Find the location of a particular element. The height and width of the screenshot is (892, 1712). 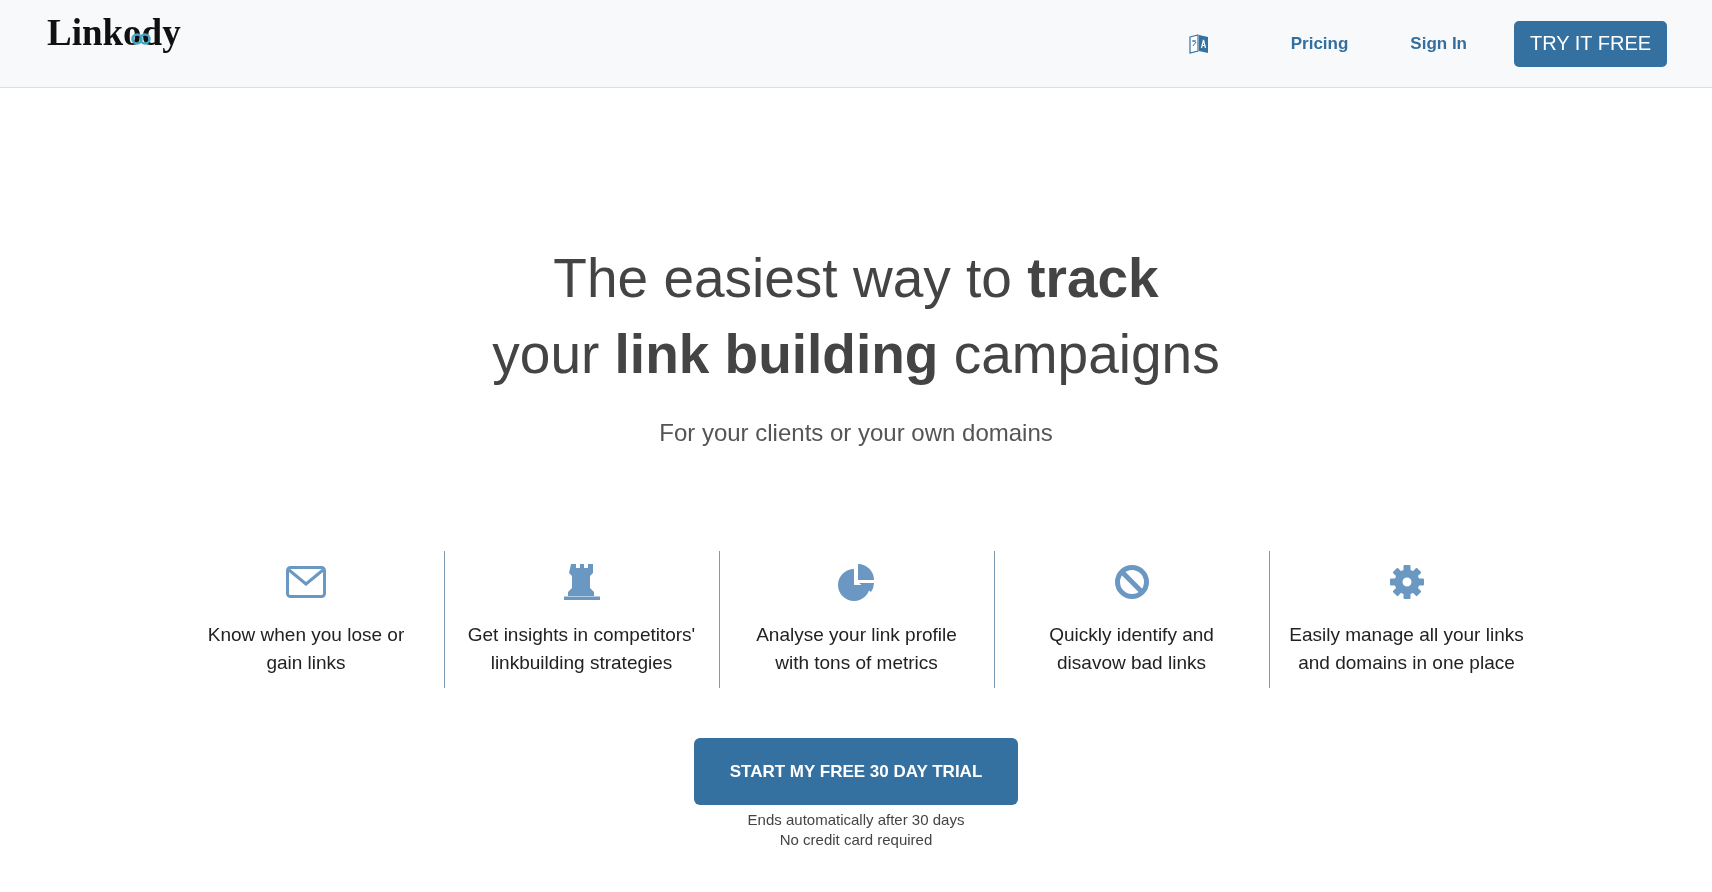

pie-chart-icon is located at coordinates (856, 582).